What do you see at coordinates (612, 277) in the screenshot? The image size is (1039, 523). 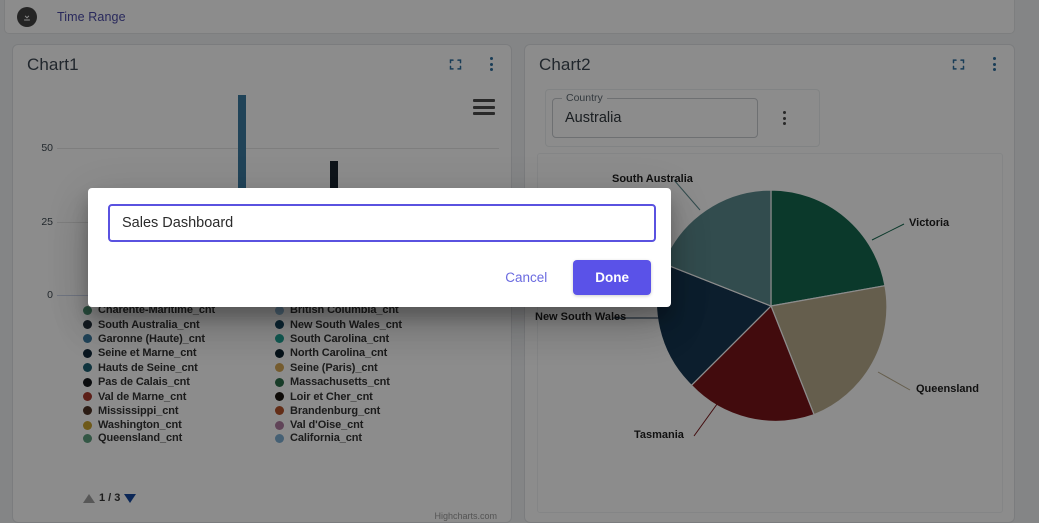 I see `done-button: Done` at bounding box center [612, 277].